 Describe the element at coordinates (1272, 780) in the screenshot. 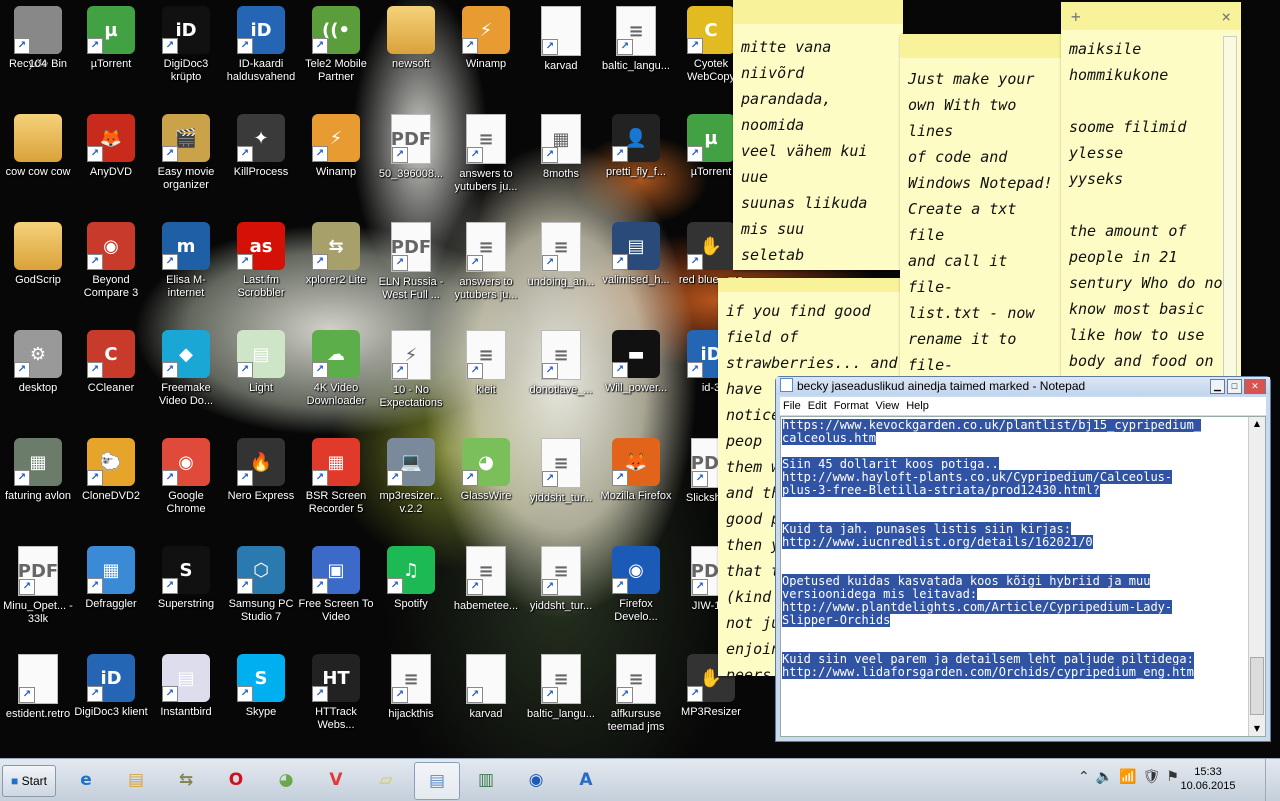

I see `show-desktop-button` at that location.